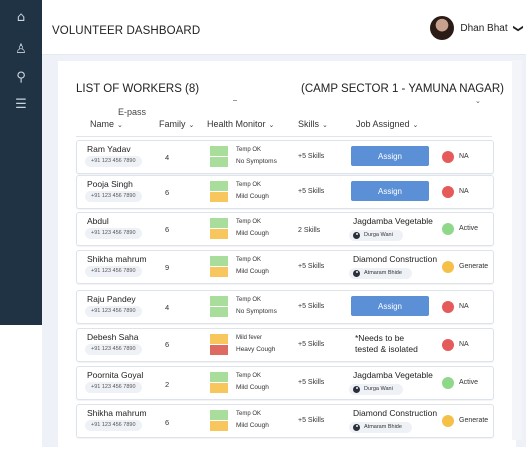 The width and height of the screenshot is (526, 451). Describe the element at coordinates (102, 124) in the screenshot. I see `column-name-label: Name` at that location.